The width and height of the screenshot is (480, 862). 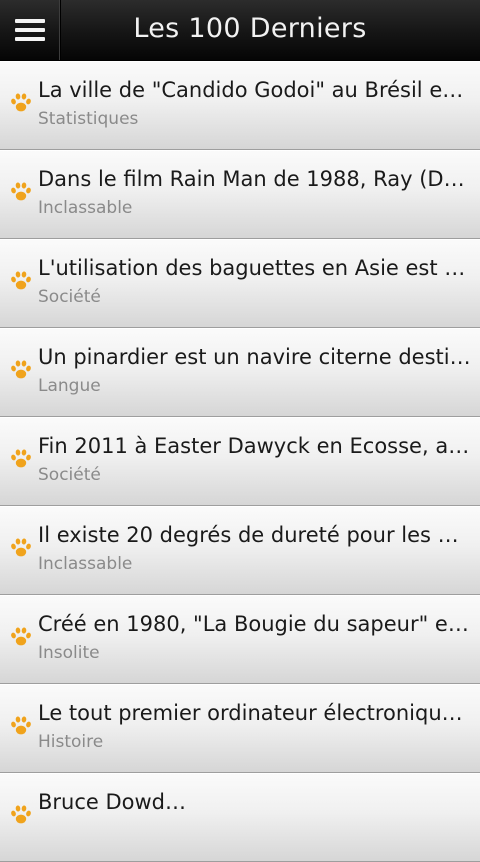 What do you see at coordinates (71, 742) in the screenshot?
I see `item-category: Histoire` at bounding box center [71, 742].